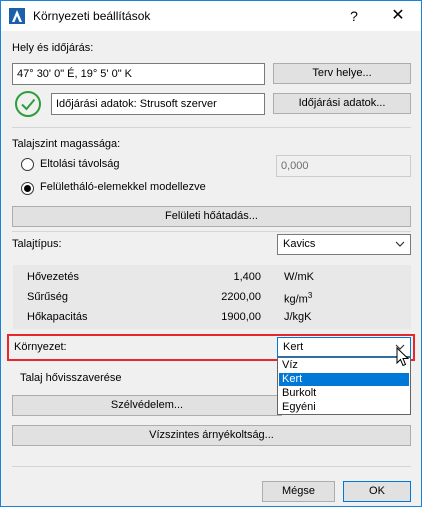 The height and width of the screenshot is (507, 422). Describe the element at coordinates (47, 297) in the screenshot. I see `density-label: Sűrűség` at that location.